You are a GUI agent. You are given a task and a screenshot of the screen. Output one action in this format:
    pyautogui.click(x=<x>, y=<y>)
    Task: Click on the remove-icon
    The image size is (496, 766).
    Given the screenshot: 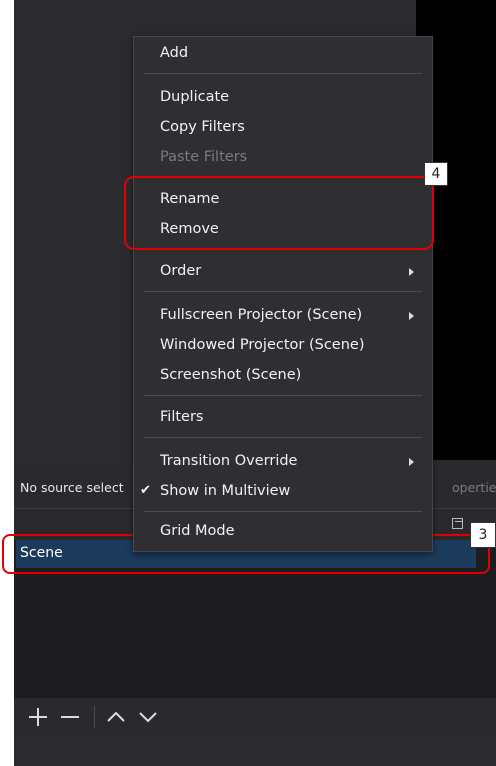 What is the action you would take?
    pyautogui.click(x=70, y=717)
    